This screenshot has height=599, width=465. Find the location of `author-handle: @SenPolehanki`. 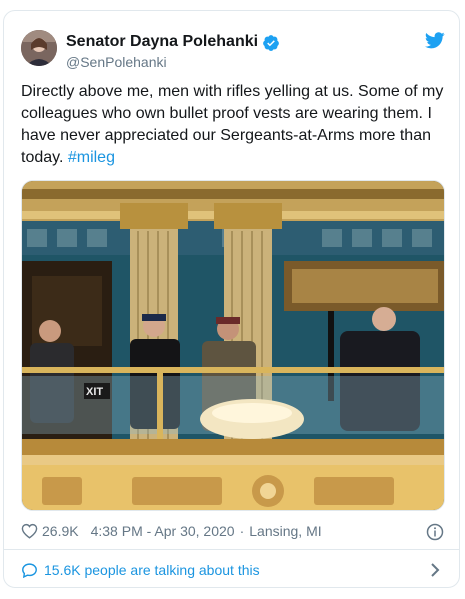

author-handle: @SenPolehanki is located at coordinates (116, 62).